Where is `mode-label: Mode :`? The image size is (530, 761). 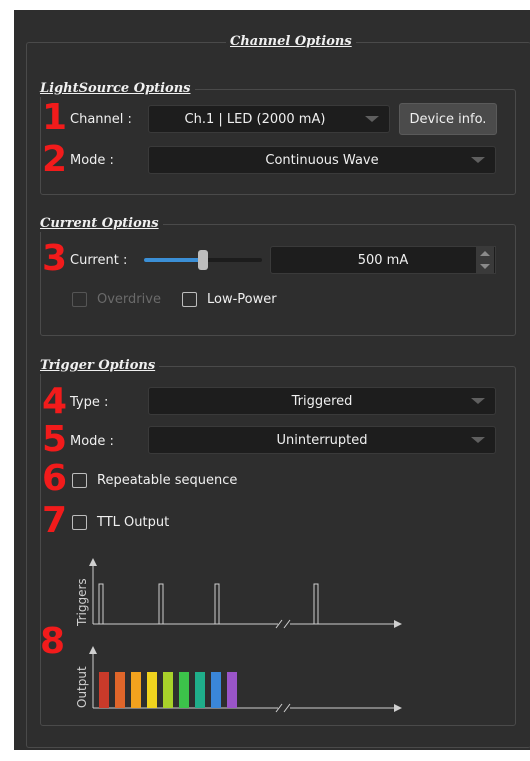 mode-label: Mode : is located at coordinates (92, 160).